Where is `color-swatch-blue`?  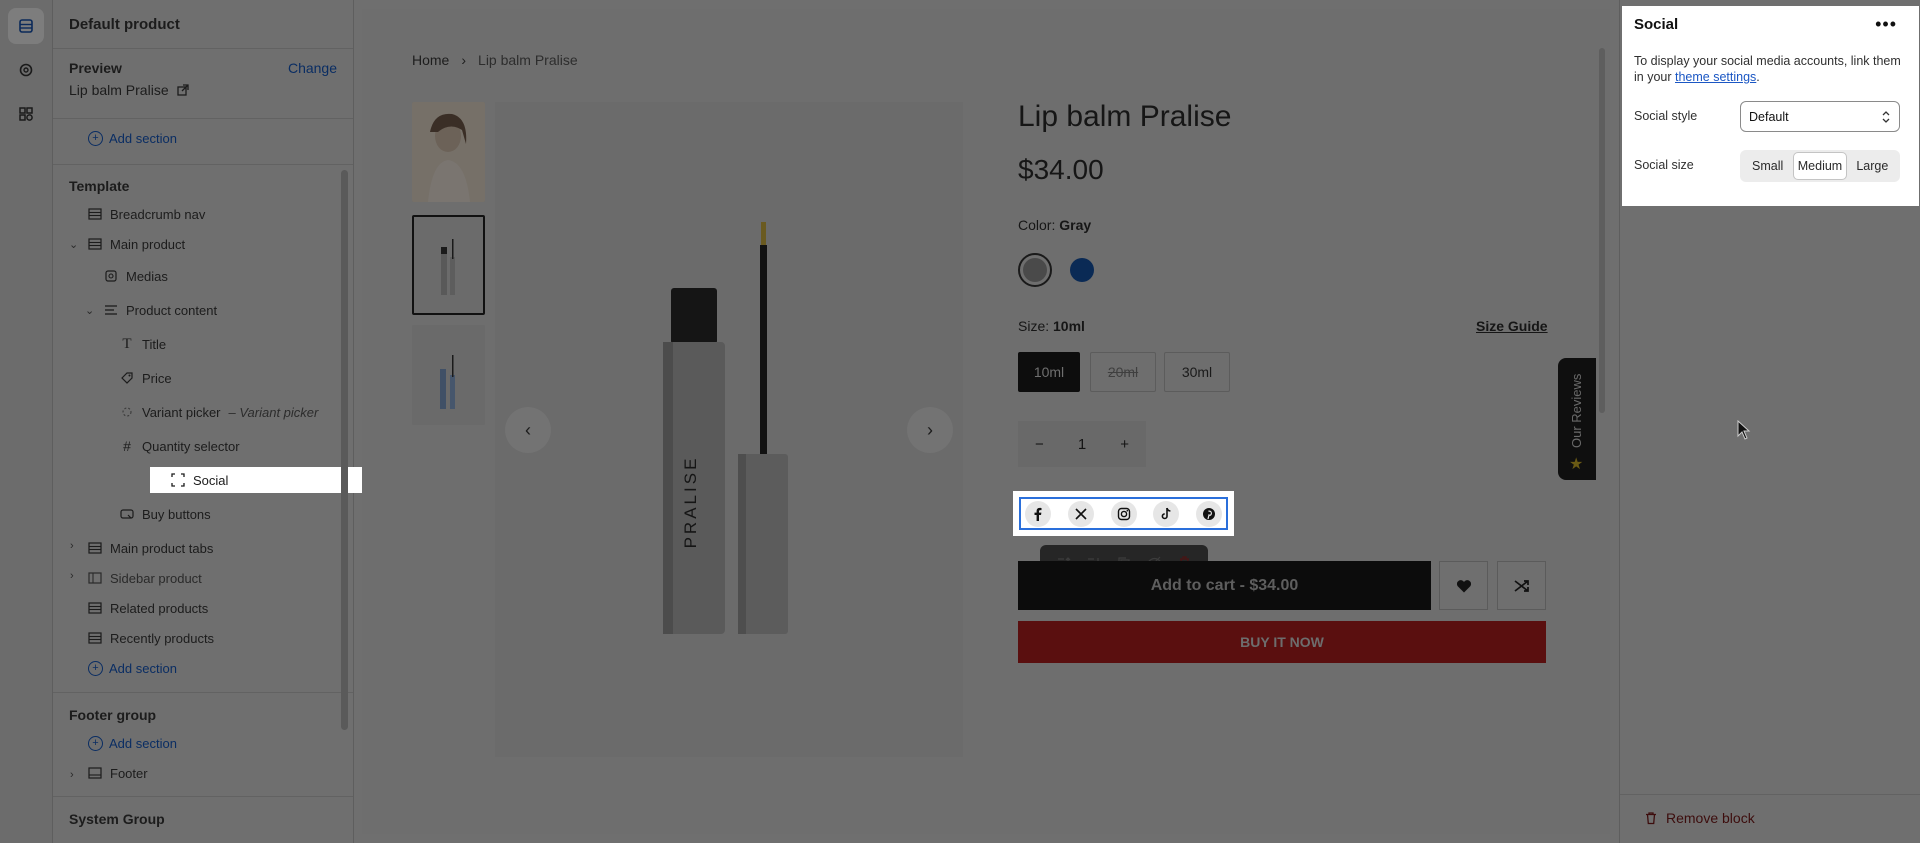
color-swatch-blue is located at coordinates (1082, 270).